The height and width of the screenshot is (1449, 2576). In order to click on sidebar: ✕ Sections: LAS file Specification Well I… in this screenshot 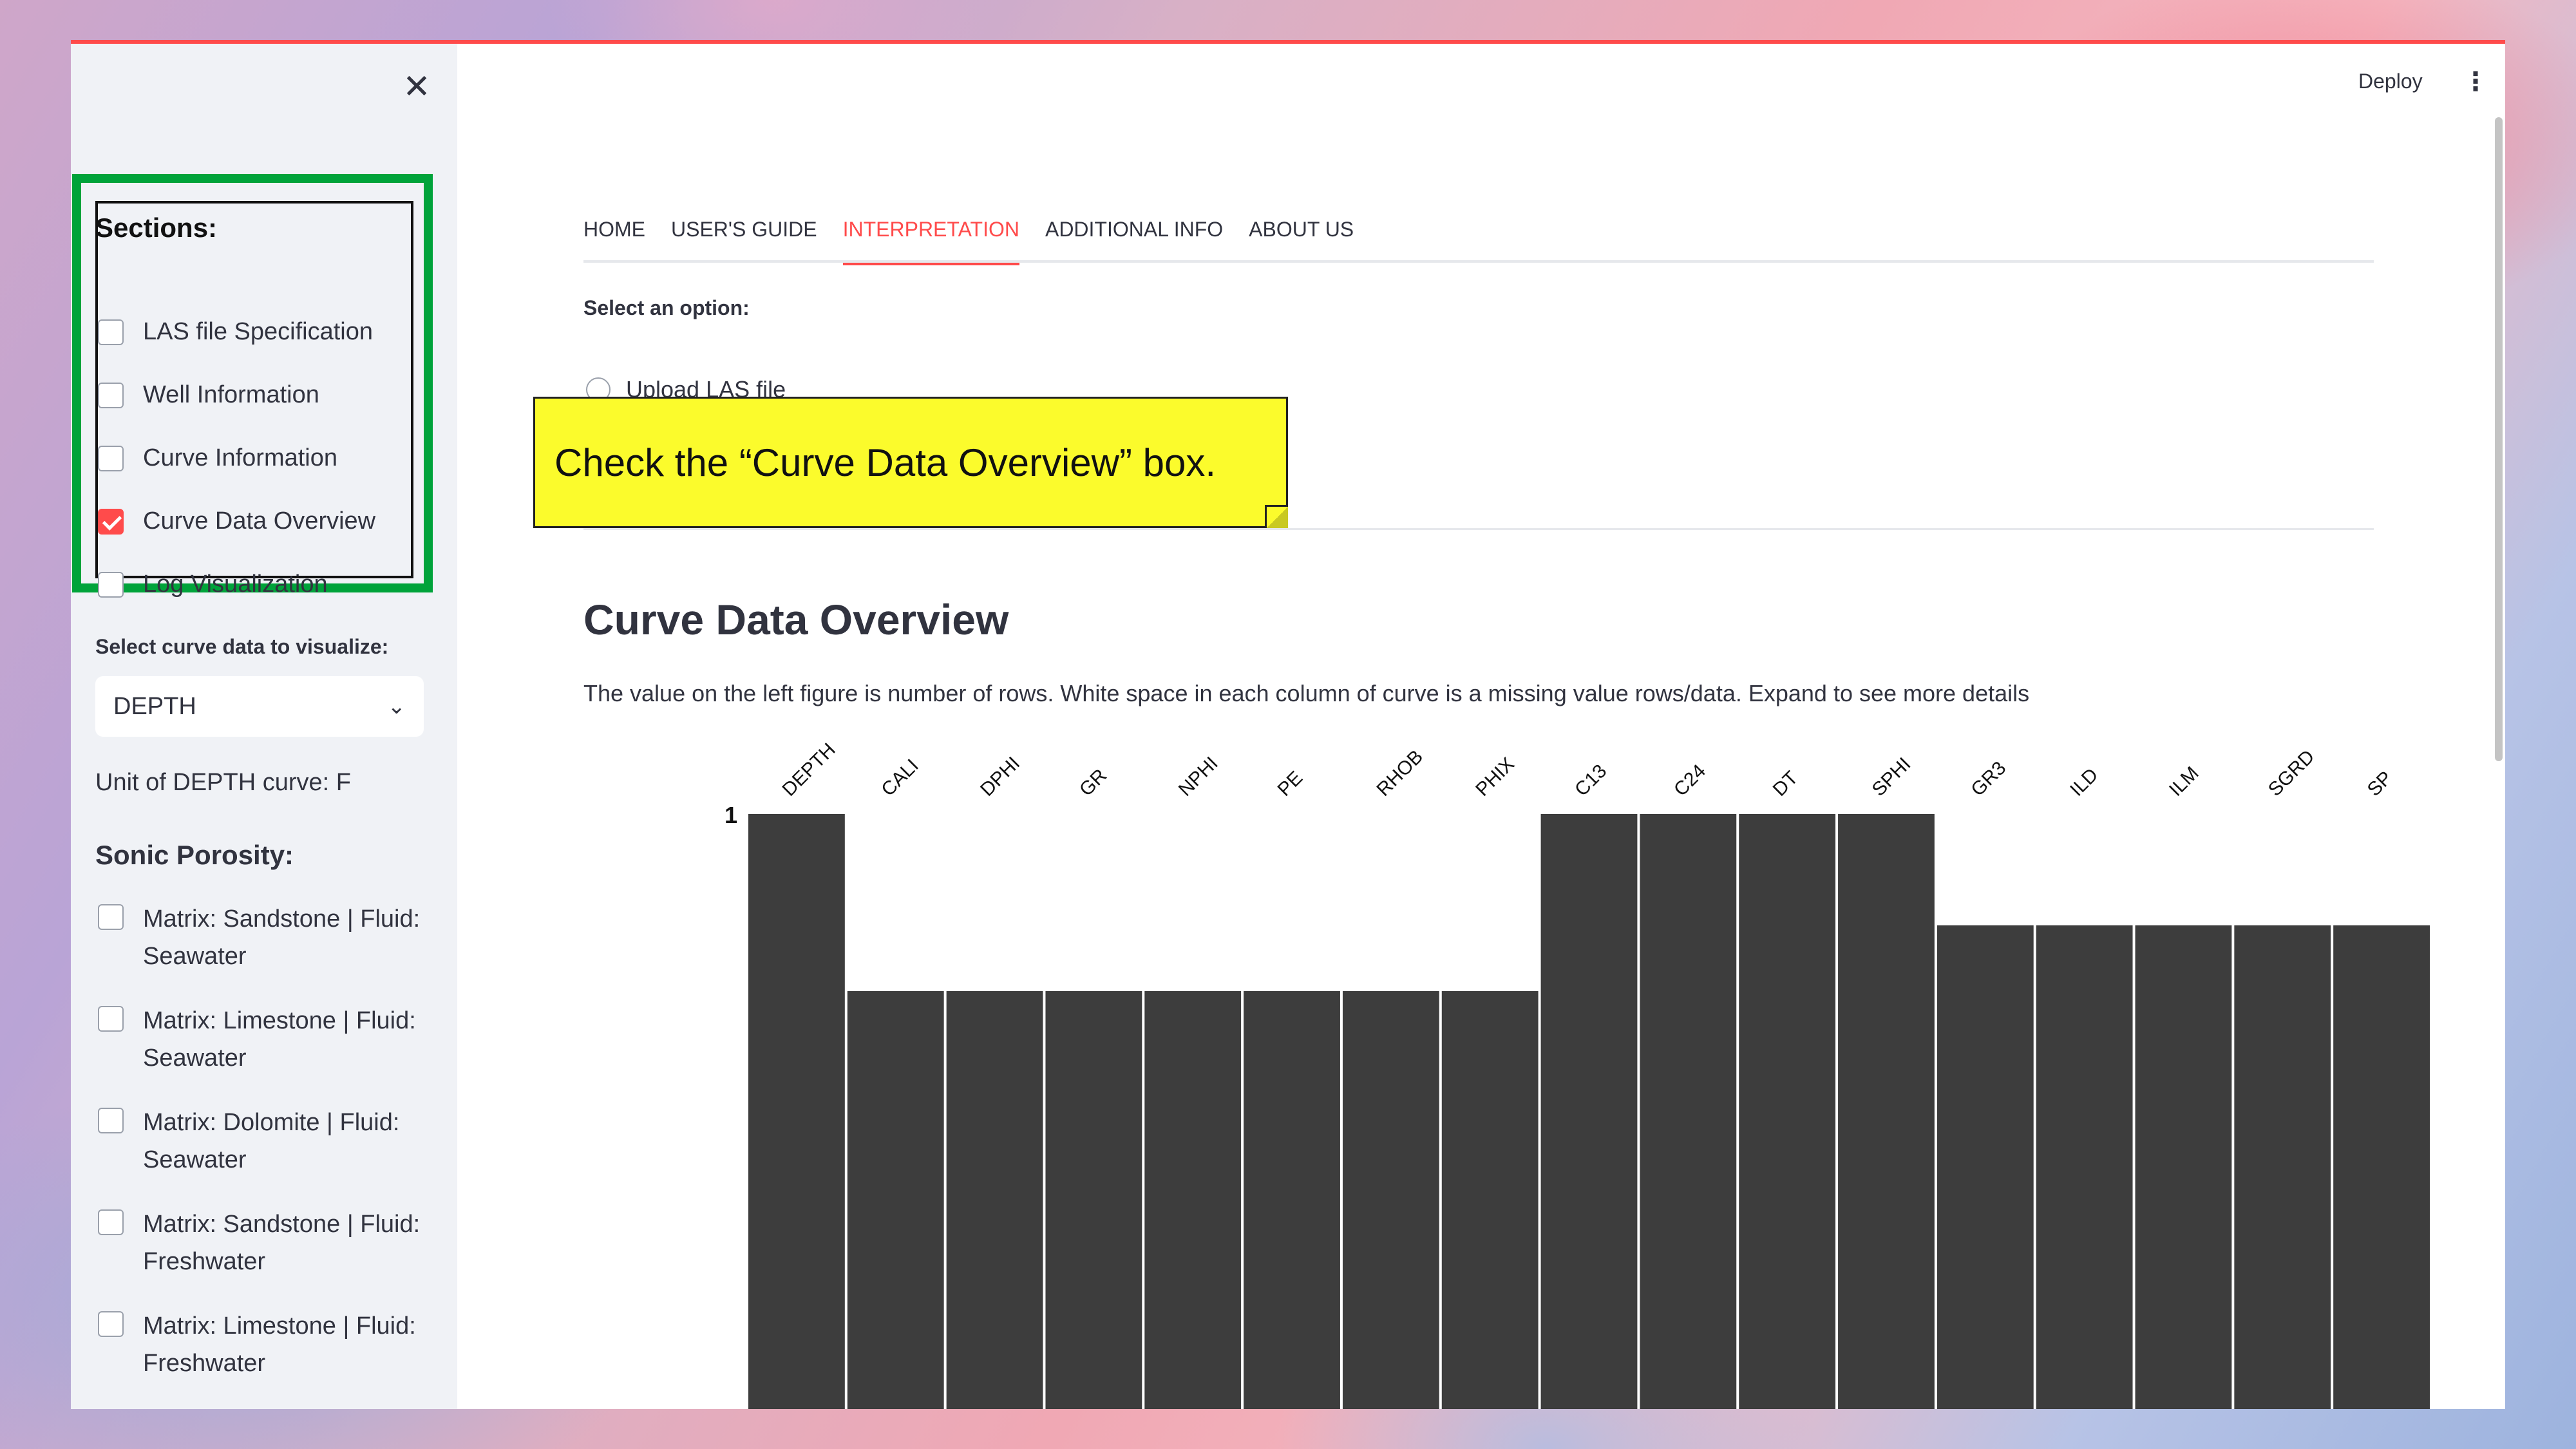, I will do `click(264, 726)`.